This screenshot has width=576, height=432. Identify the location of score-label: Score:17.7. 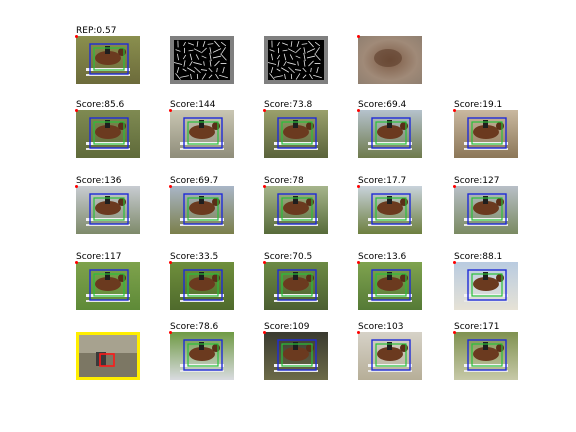
(382, 181).